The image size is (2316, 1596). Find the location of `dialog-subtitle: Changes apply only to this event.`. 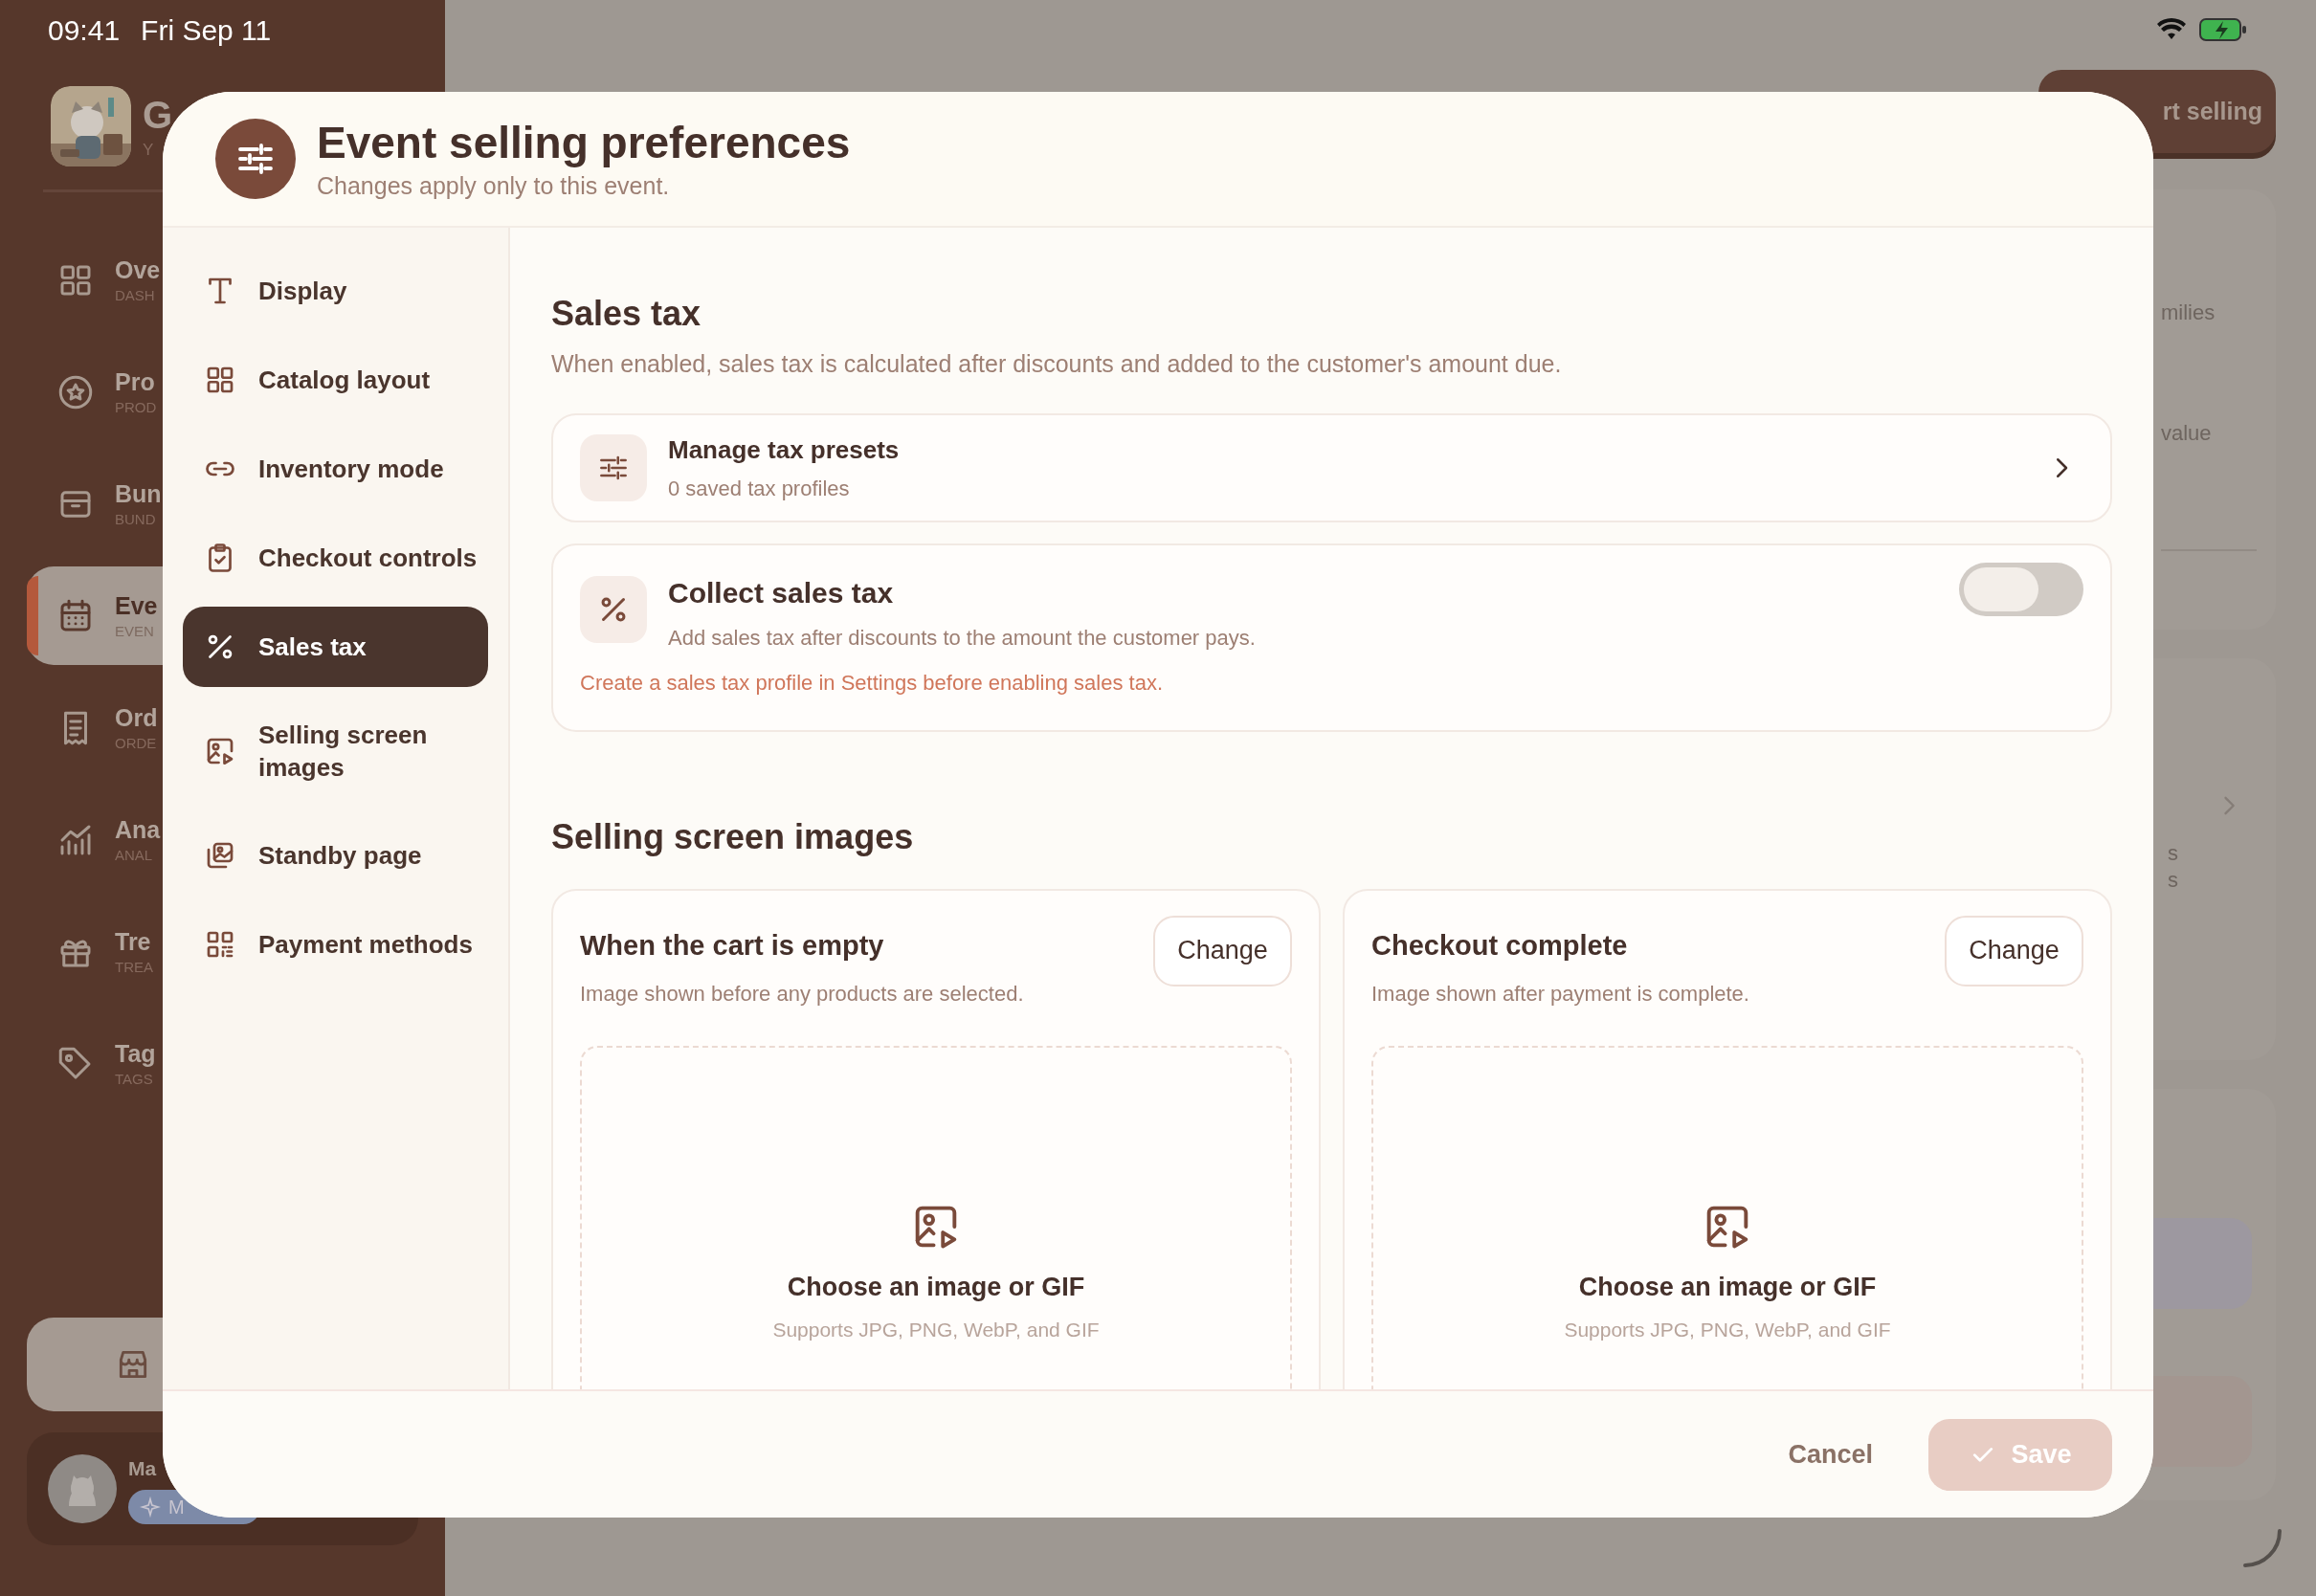

dialog-subtitle: Changes apply only to this event. is located at coordinates (494, 186).